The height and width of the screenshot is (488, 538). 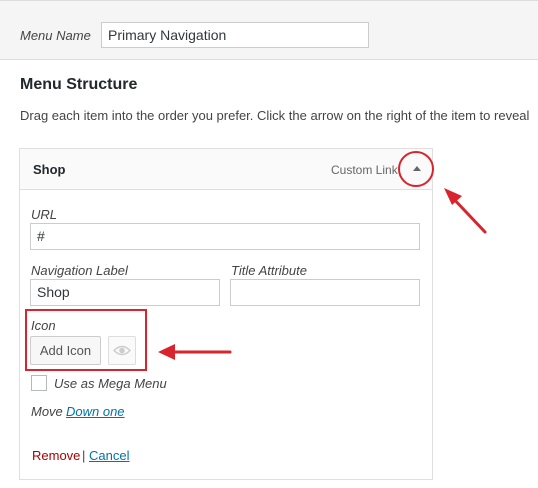 I want to click on arrow-to-toggle-icon, so click(x=465, y=211).